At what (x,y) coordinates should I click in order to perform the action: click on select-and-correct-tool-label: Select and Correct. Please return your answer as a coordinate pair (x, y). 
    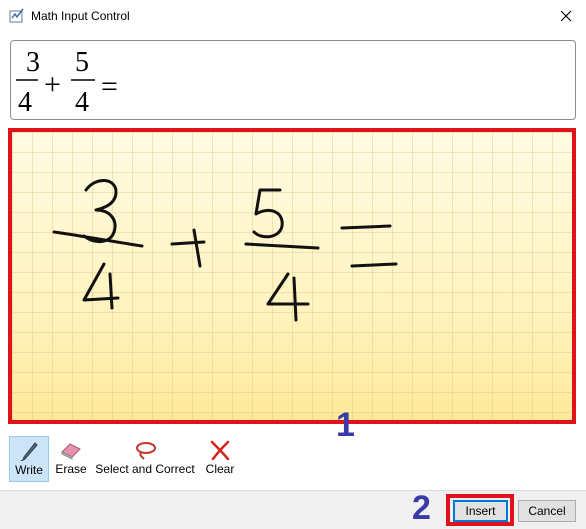
    Looking at the image, I should click on (145, 469).